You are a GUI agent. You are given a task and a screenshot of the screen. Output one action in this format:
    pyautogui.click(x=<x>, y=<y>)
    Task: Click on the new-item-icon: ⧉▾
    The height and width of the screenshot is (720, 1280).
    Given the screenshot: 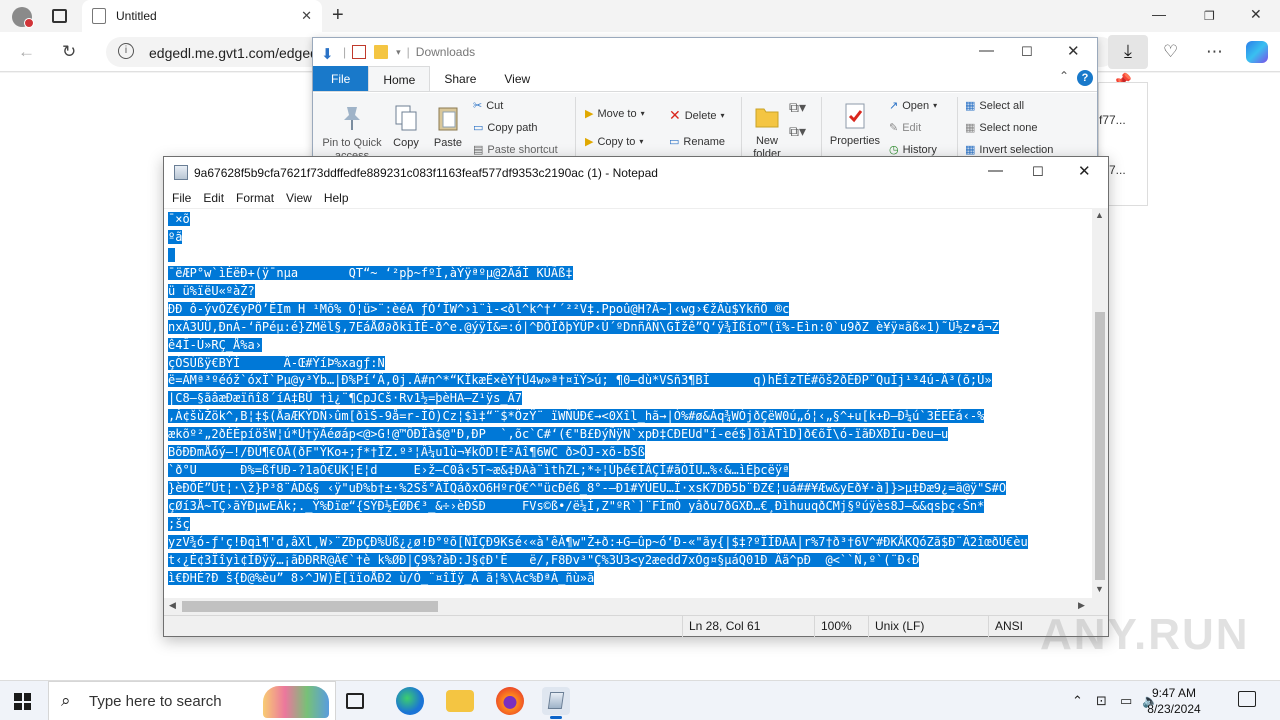 What is the action you would take?
    pyautogui.click(x=797, y=107)
    